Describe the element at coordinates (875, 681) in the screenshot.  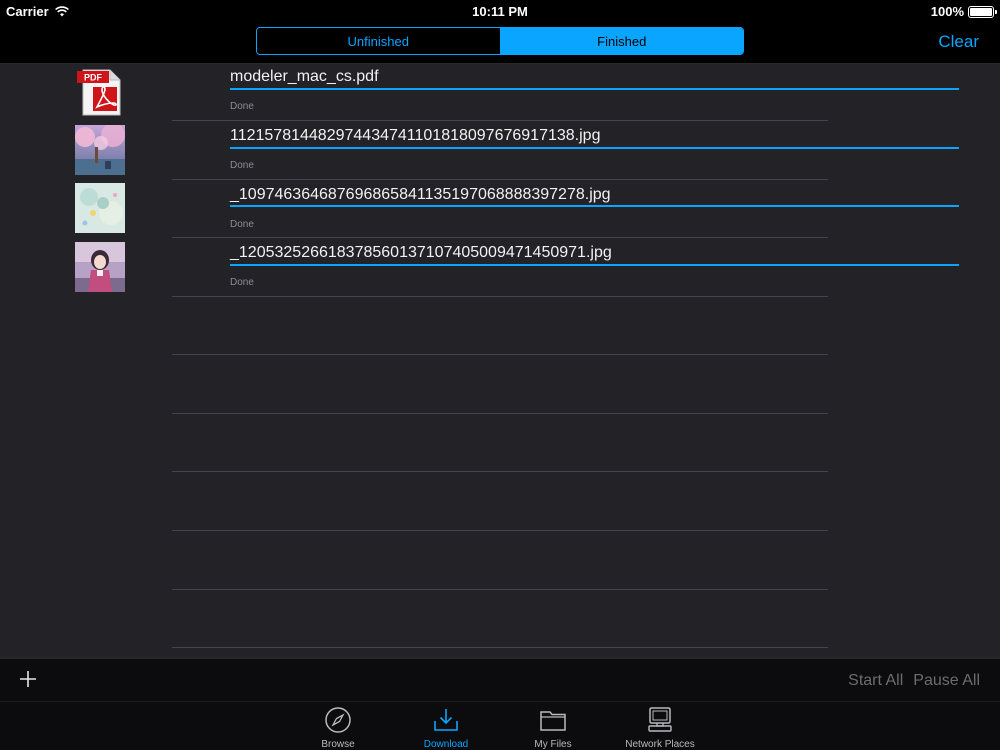
I see `start-all-button: Start All` at that location.